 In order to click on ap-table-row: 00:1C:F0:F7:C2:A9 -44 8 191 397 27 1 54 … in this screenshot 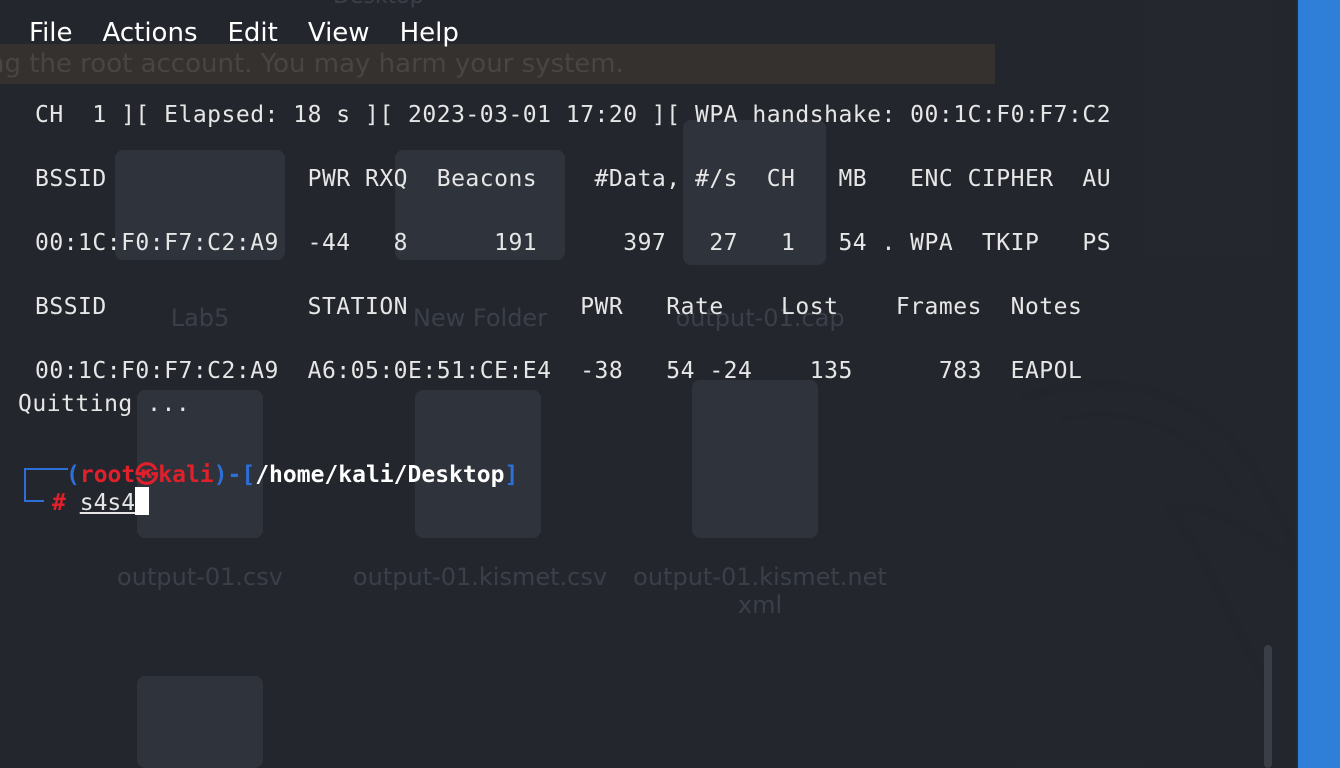, I will do `click(573, 243)`.